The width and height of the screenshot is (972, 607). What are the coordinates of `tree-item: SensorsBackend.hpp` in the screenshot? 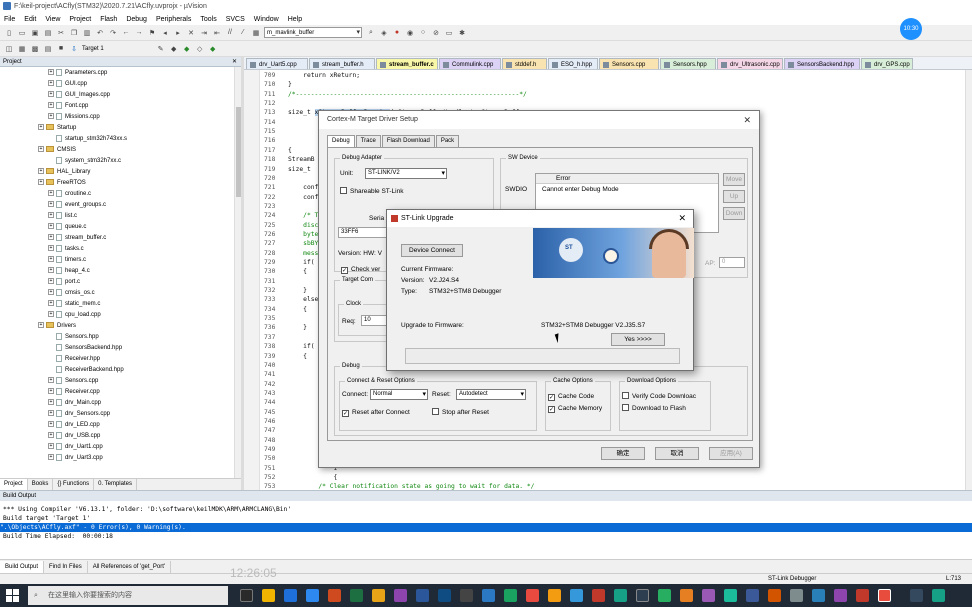 It's located at (89, 348).